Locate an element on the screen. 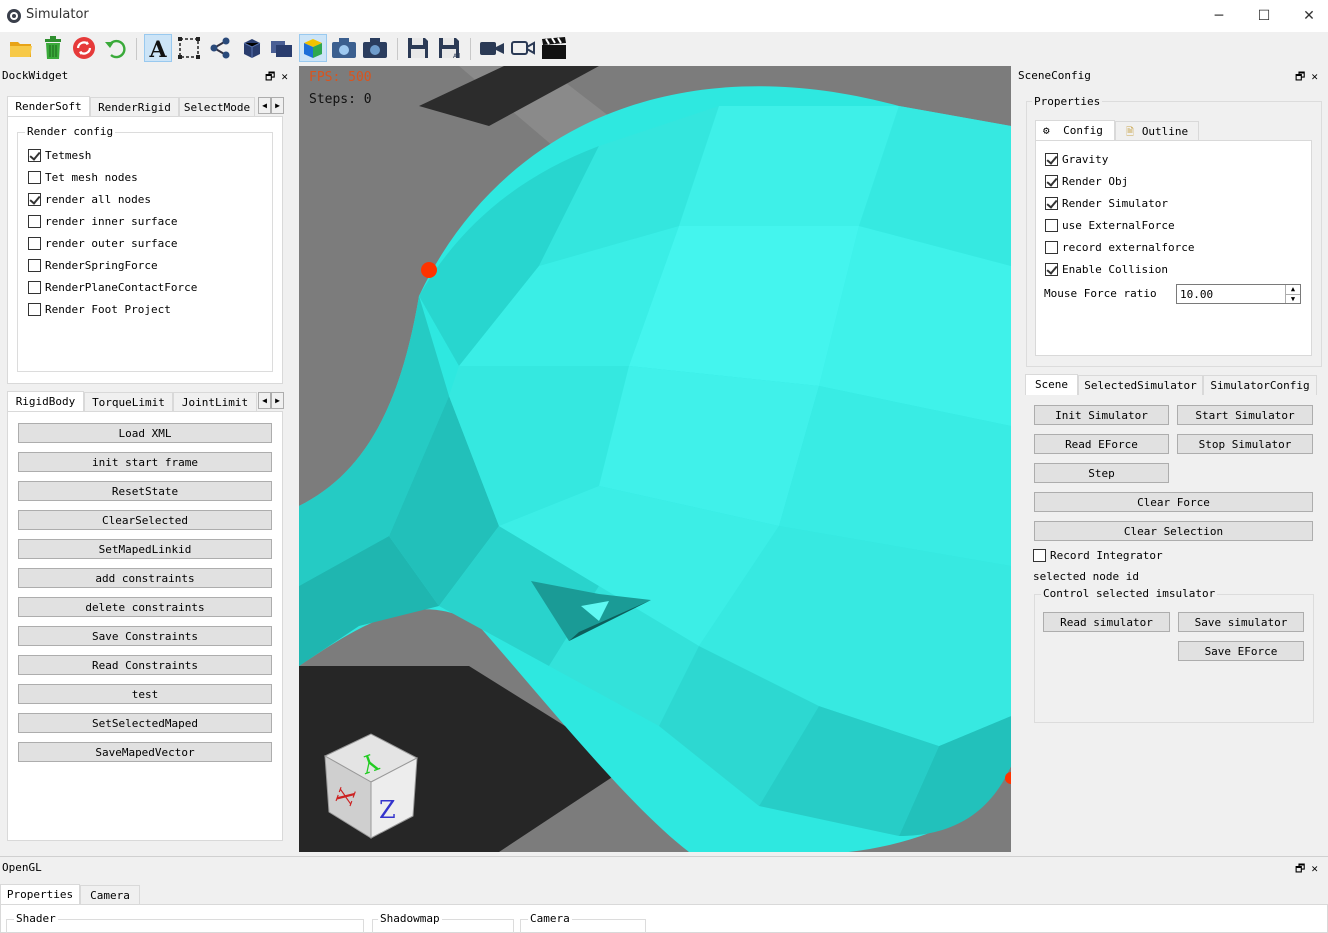  rigidbody-action-button: SetSelectedMaped is located at coordinates (145, 723).